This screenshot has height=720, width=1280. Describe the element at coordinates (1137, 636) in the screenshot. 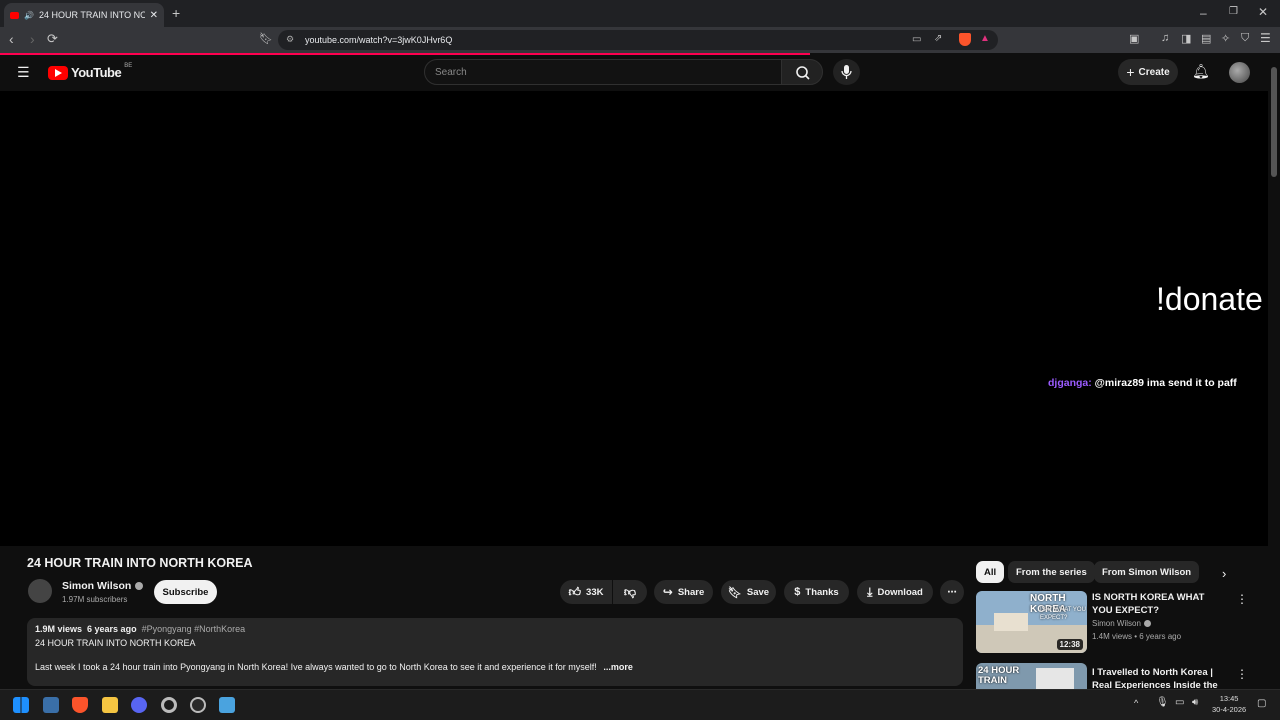

I see `related-meta: 1.4M views • 6 years ago` at that location.